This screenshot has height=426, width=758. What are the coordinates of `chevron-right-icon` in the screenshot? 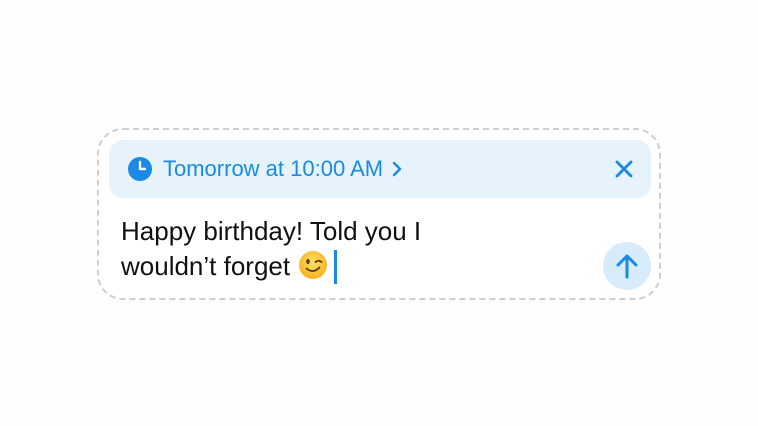 It's located at (397, 169).